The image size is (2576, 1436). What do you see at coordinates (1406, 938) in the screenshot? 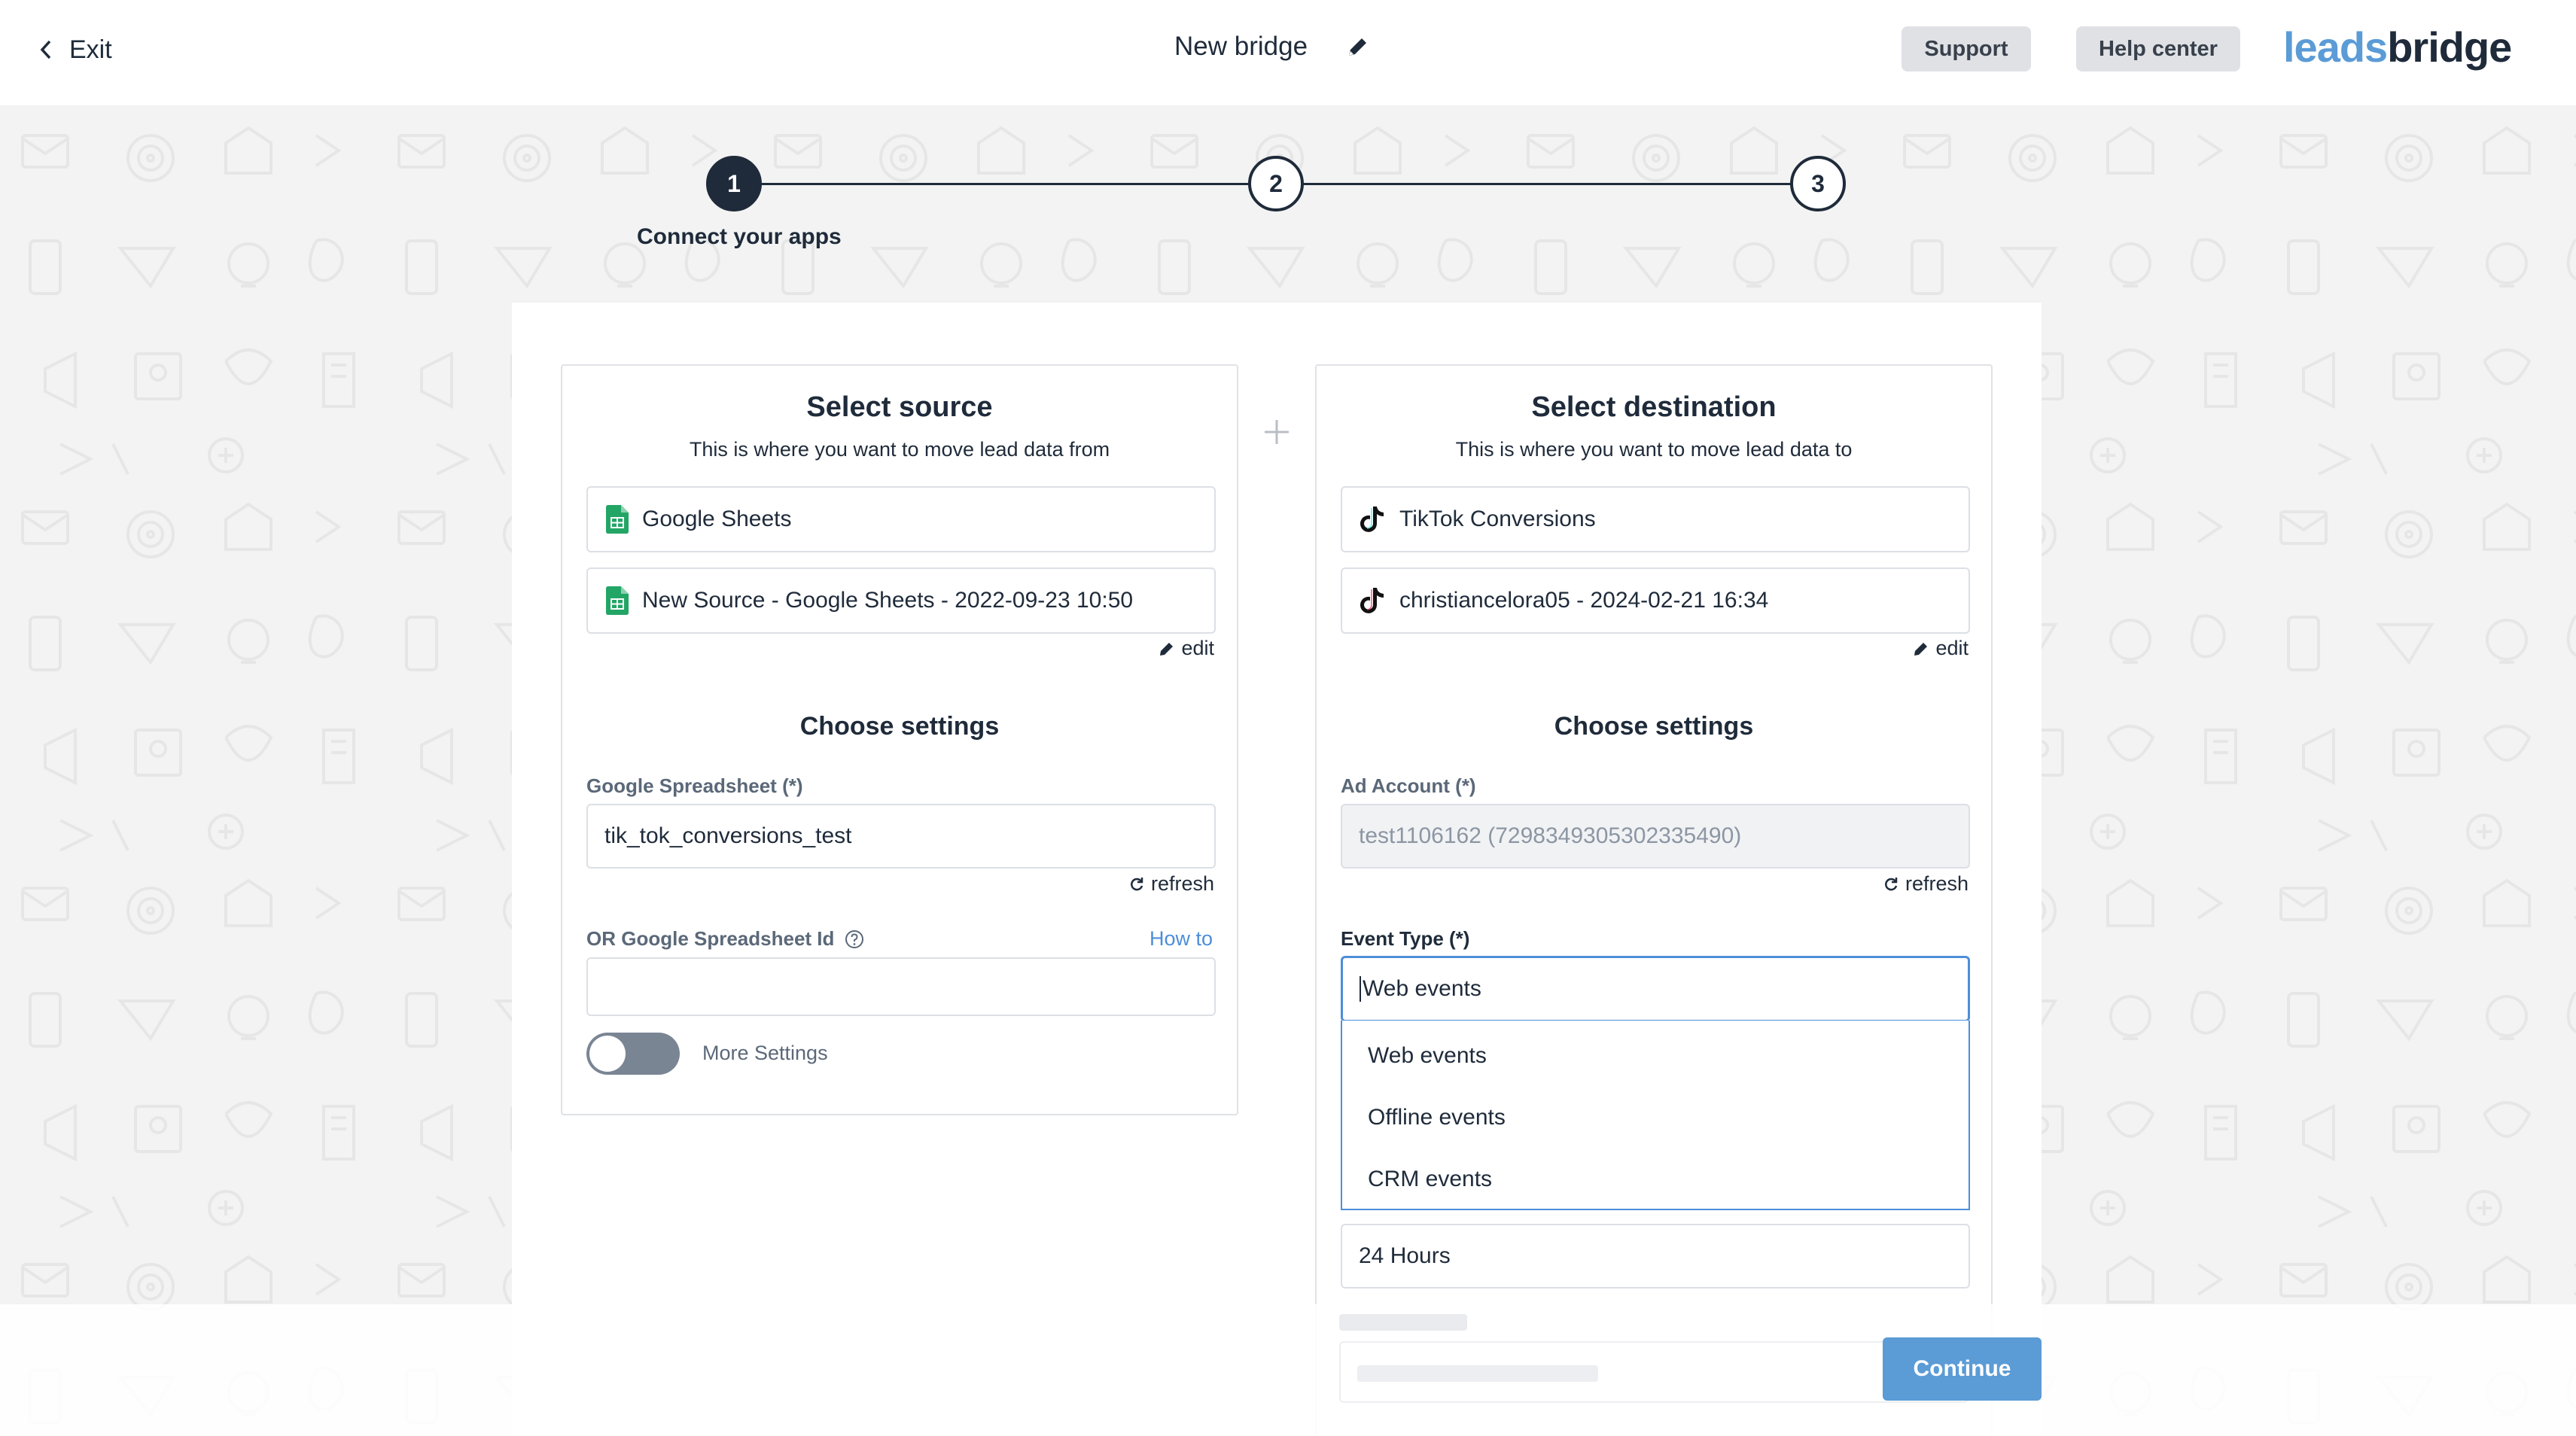
I see `event-type-label: Event Type (*)` at bounding box center [1406, 938].